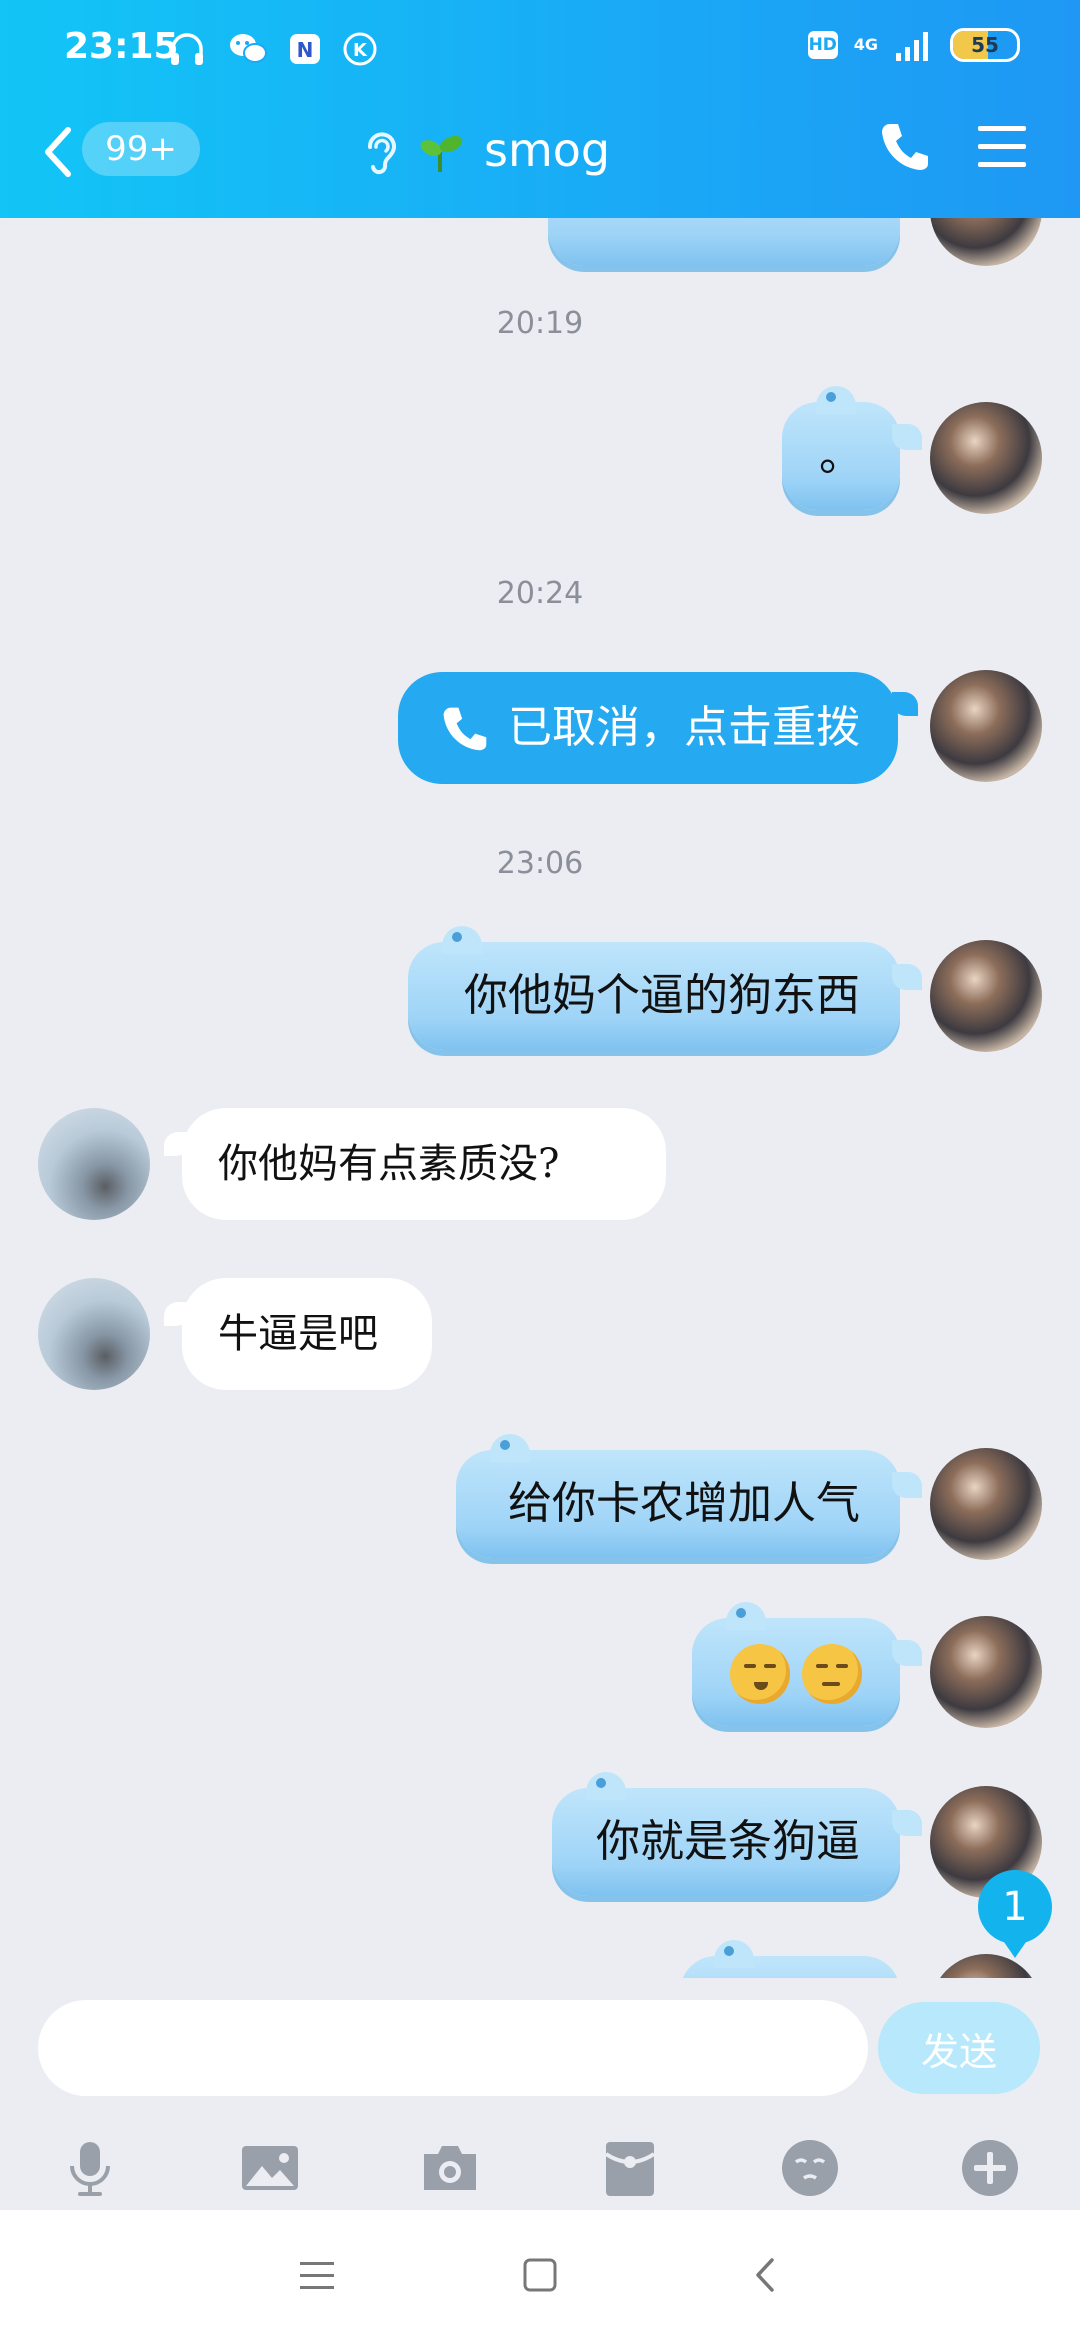 This screenshot has height=2340, width=1080. Describe the element at coordinates (298, 1334) in the screenshot. I see `message-text: 牛逼是吧` at that location.